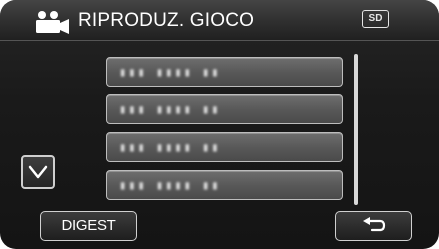 The width and height of the screenshot is (439, 249). I want to click on return-arrow-icon, so click(374, 224).